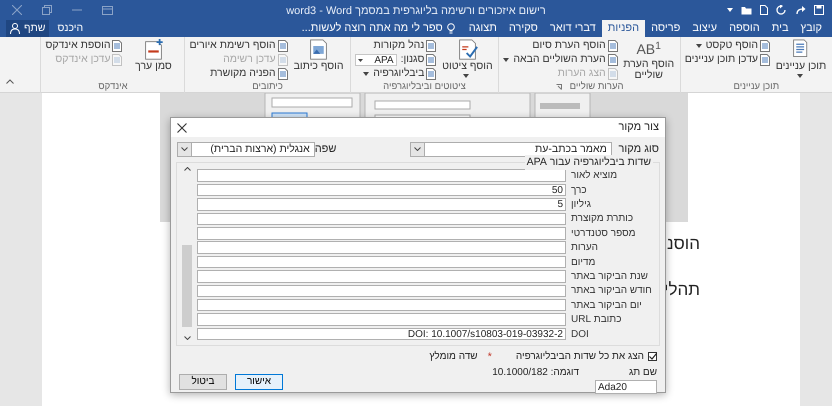 This screenshot has height=406, width=832. Describe the element at coordinates (594, 176) in the screenshot. I see `field-label: מוציא לאור` at that location.